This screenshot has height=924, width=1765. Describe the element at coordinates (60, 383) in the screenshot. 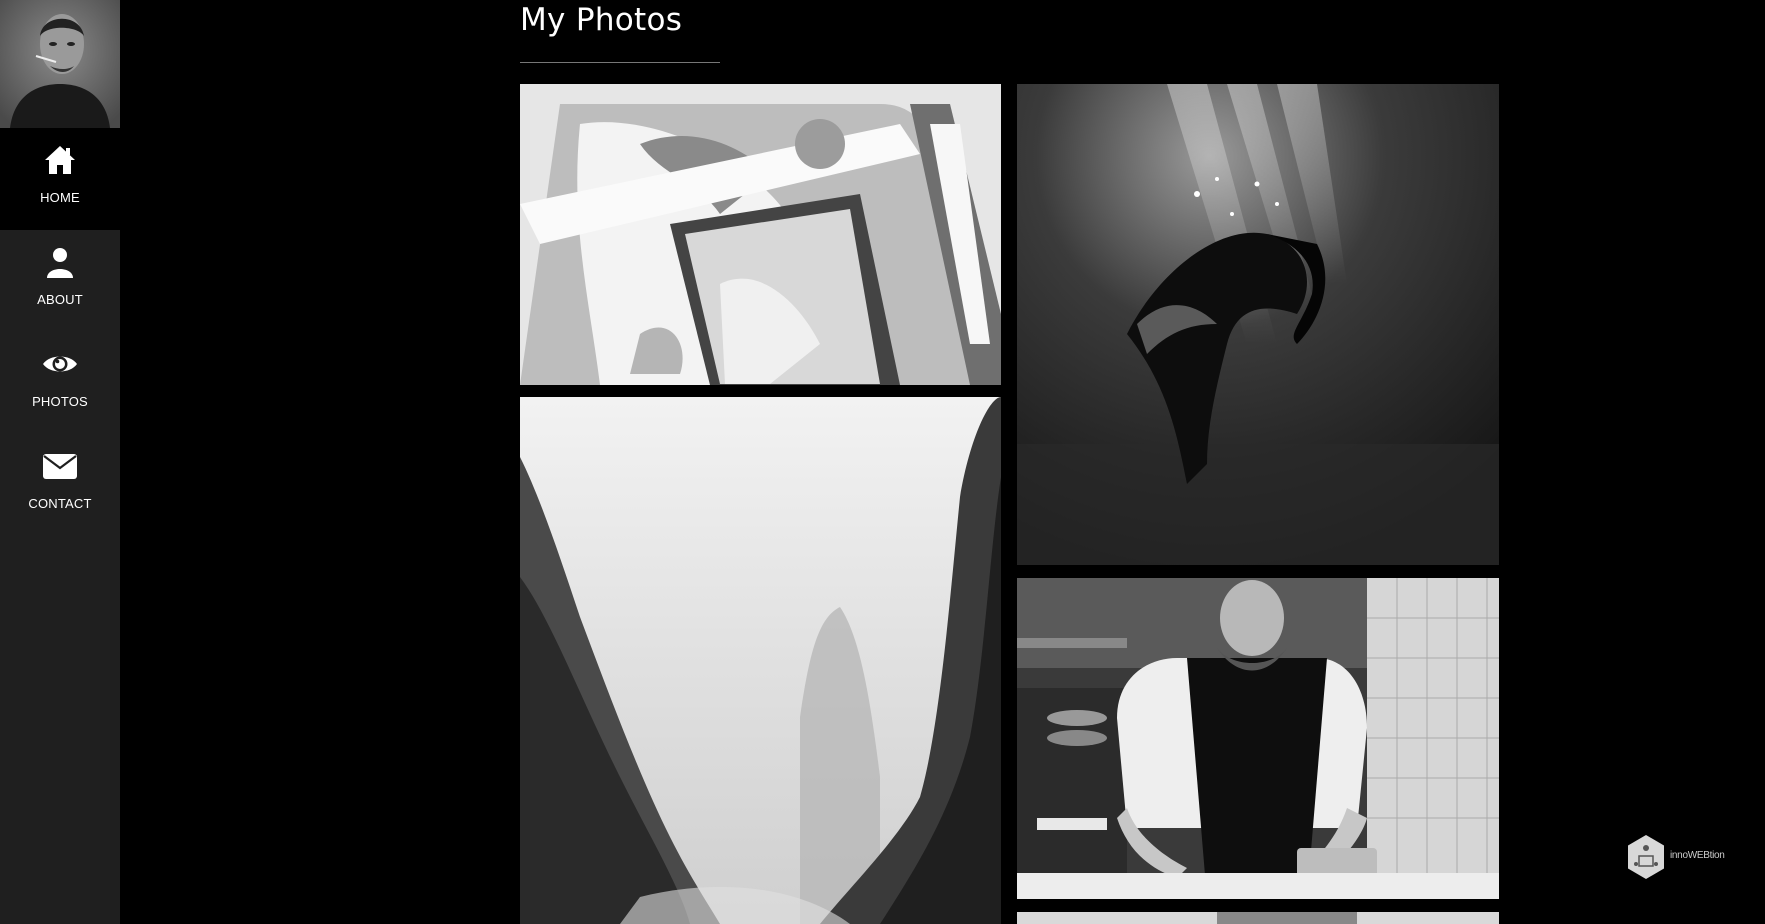

I see `nav-item-photos: PHOTOS` at that location.